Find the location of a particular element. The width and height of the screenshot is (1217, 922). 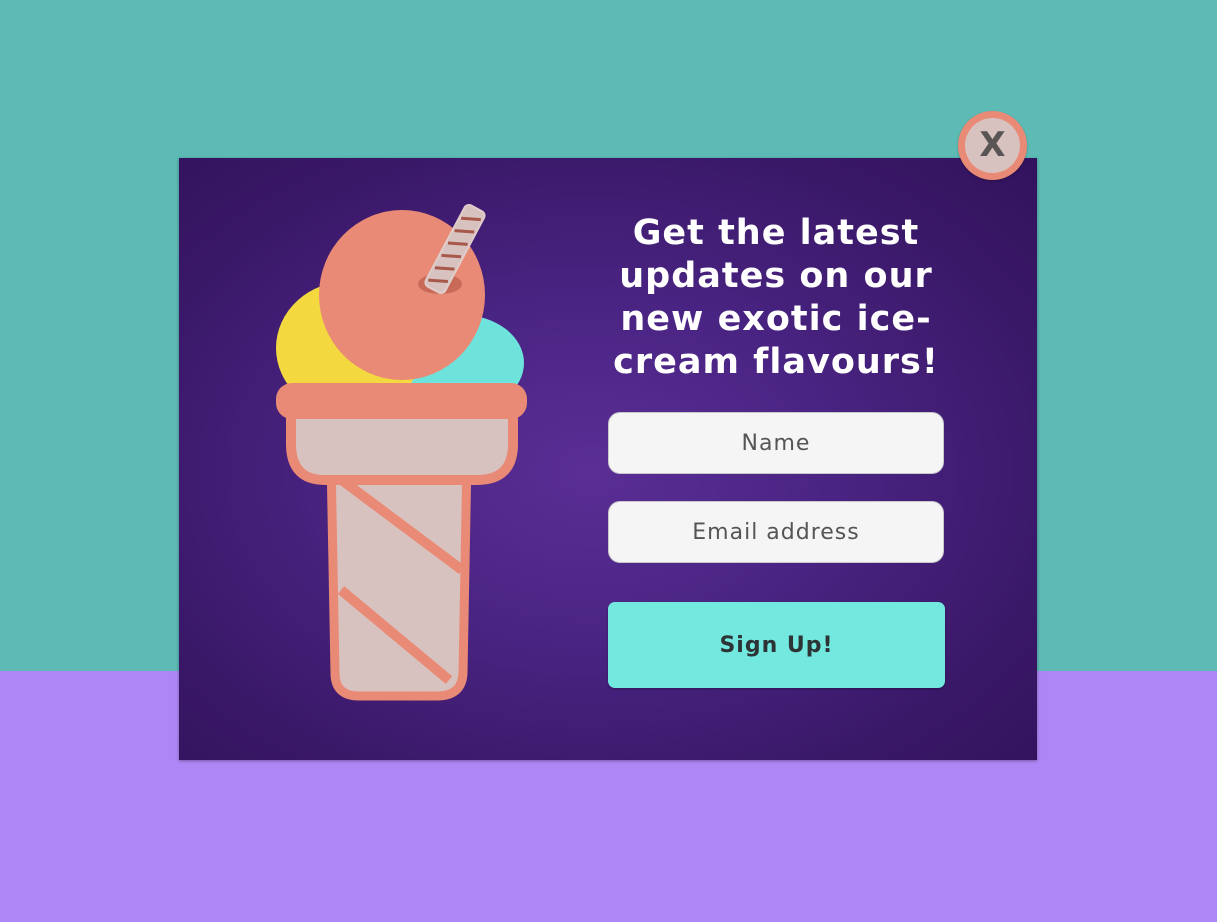

close-button: X is located at coordinates (992, 145).